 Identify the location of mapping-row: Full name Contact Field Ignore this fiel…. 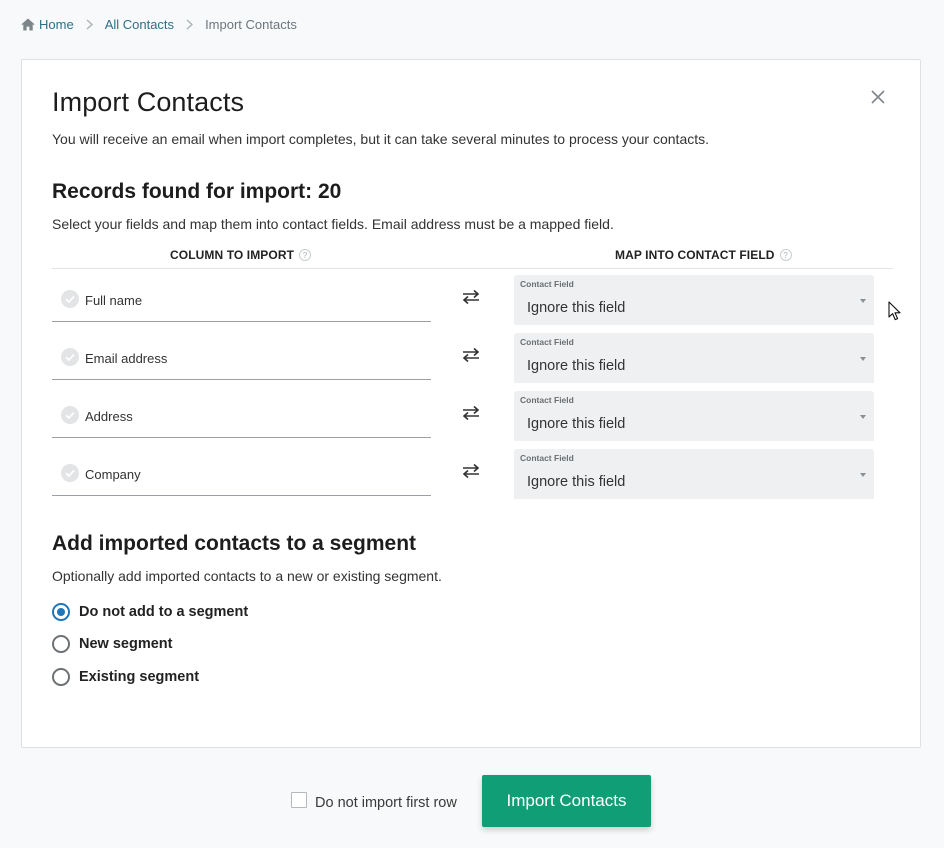
(463, 304).